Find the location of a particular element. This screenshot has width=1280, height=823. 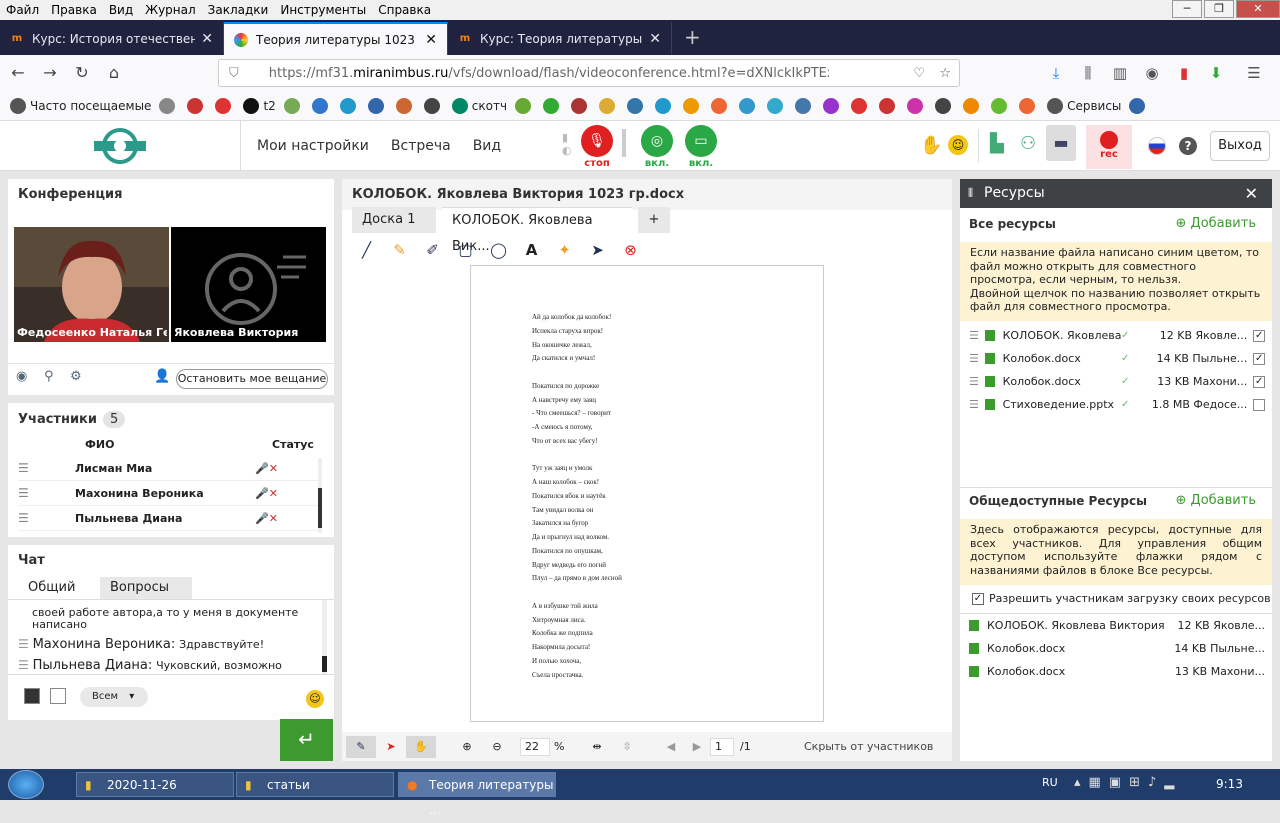

account-icon: ◉ is located at coordinates (1152, 73).